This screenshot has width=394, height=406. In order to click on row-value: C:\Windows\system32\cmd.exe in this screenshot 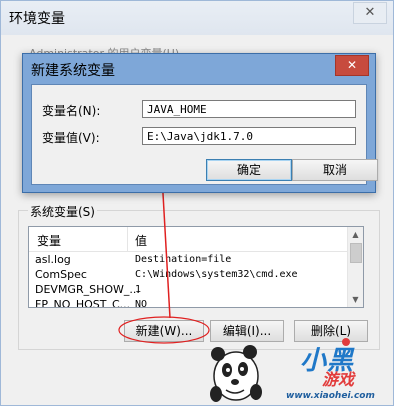, I will do `click(216, 274)`.